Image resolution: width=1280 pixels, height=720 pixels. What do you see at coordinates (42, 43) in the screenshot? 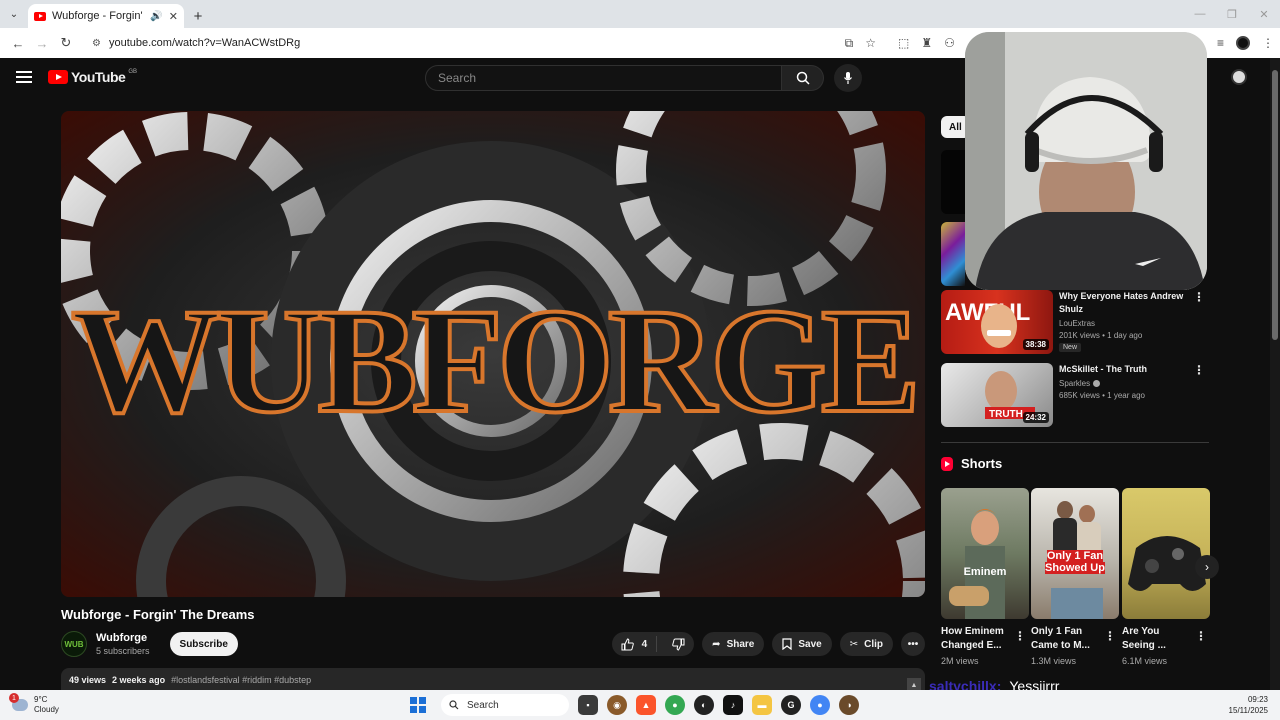
I see `forward-icon: →` at bounding box center [42, 43].